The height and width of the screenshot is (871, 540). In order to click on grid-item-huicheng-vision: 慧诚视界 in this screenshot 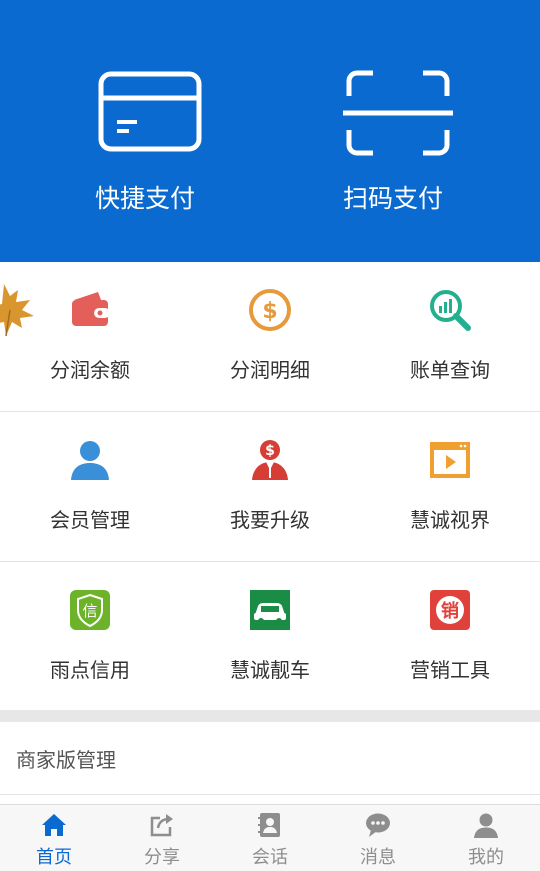, I will do `click(450, 486)`.